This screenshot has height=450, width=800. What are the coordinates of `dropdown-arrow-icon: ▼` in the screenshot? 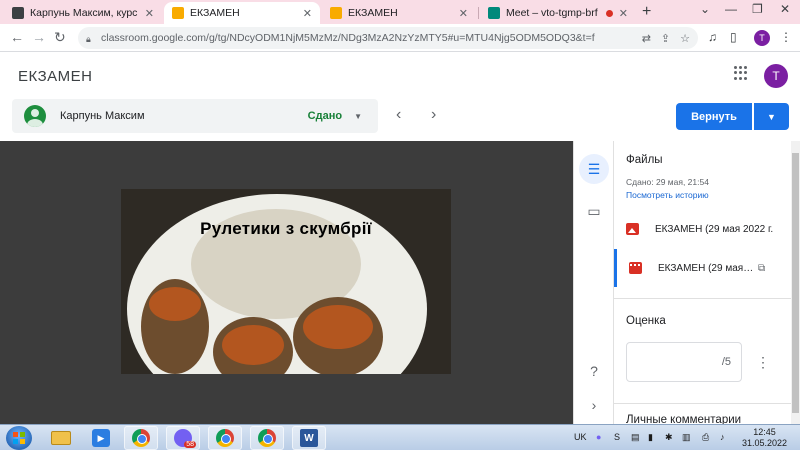 It's located at (358, 116).